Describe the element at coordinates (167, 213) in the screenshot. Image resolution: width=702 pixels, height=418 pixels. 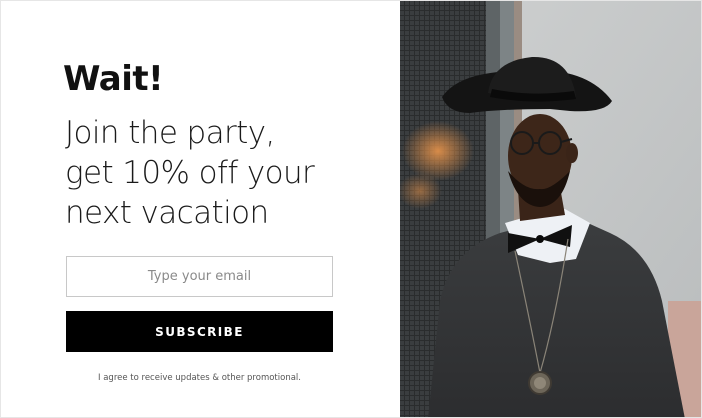
I see `subheading-line: next vacation` at that location.